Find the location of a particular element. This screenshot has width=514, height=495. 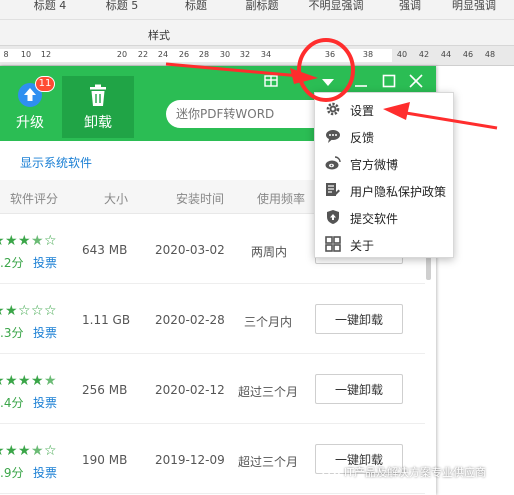

menu-item-privacy-policy: 用户隐私保护政策 is located at coordinates (384, 190).